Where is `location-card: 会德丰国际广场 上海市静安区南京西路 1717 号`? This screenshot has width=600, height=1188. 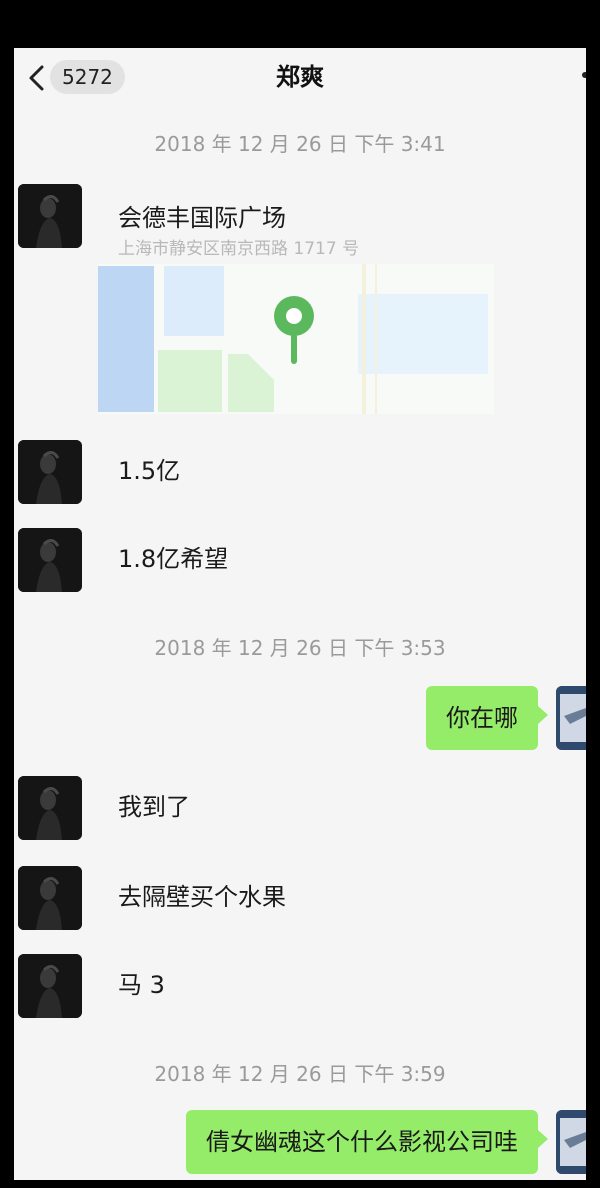 location-card: 会德丰国际广场 上海市静安区南京西路 1717 号 is located at coordinates (296, 308).